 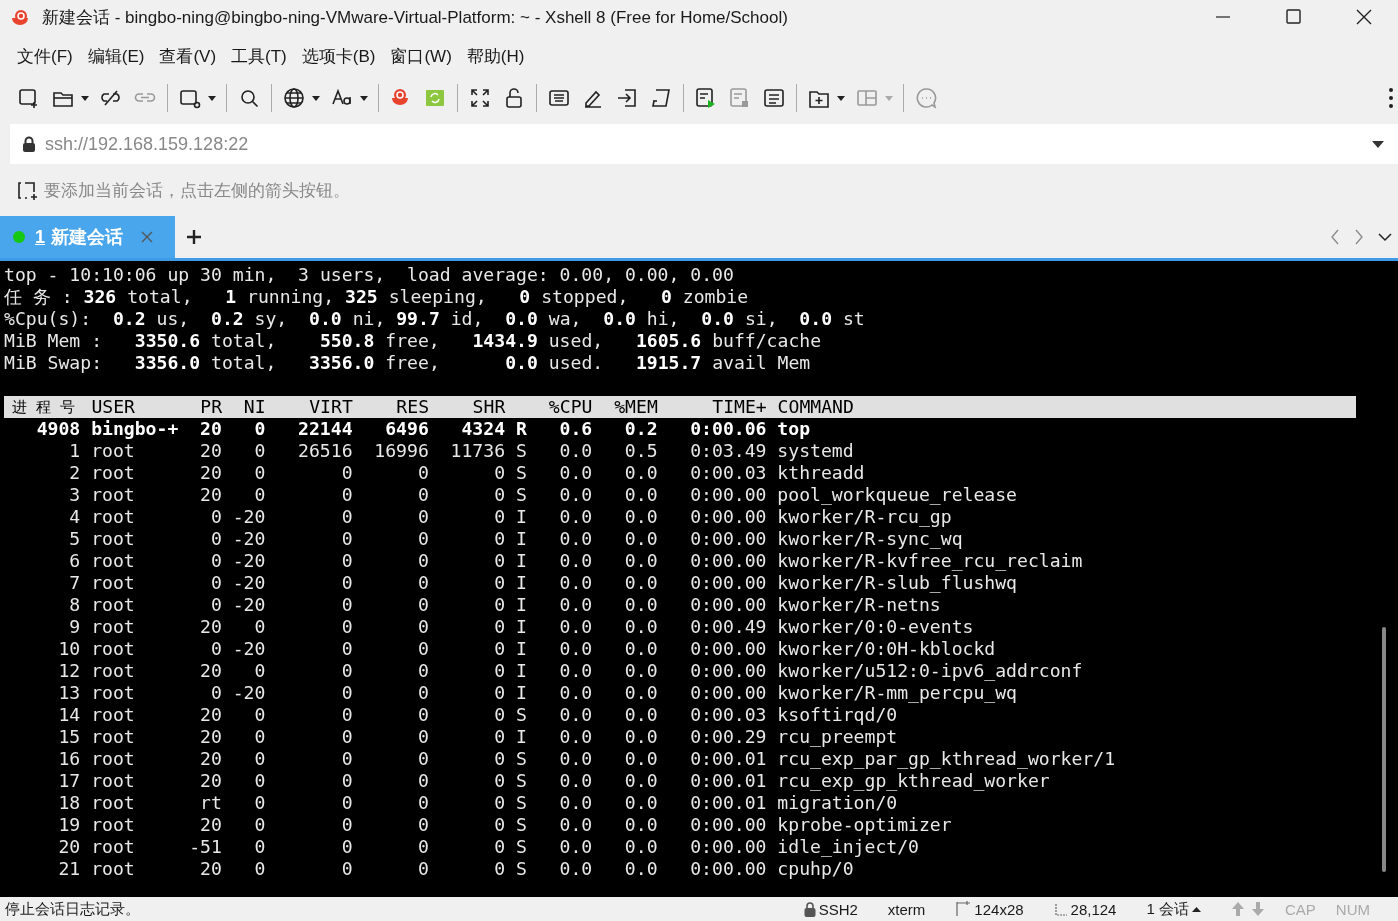 What do you see at coordinates (929, 671) in the screenshot?
I see `table-cell-text: kworker/u512:0-ipv6_addrconf` at bounding box center [929, 671].